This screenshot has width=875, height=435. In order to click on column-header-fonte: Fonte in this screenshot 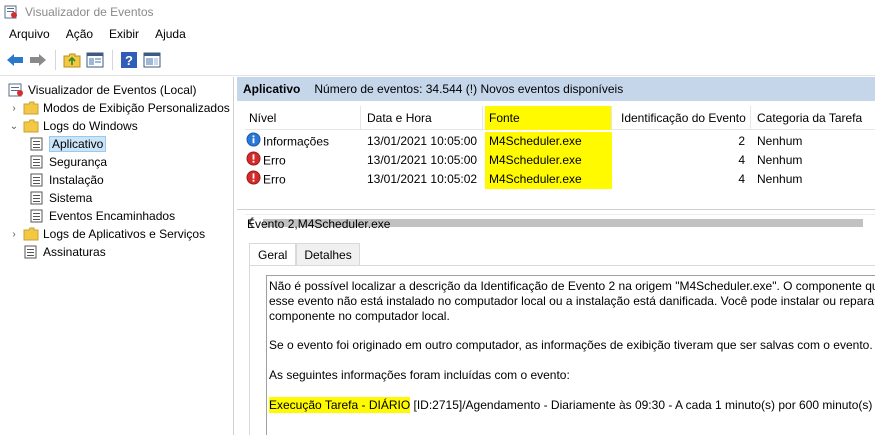, I will do `click(548, 118)`.